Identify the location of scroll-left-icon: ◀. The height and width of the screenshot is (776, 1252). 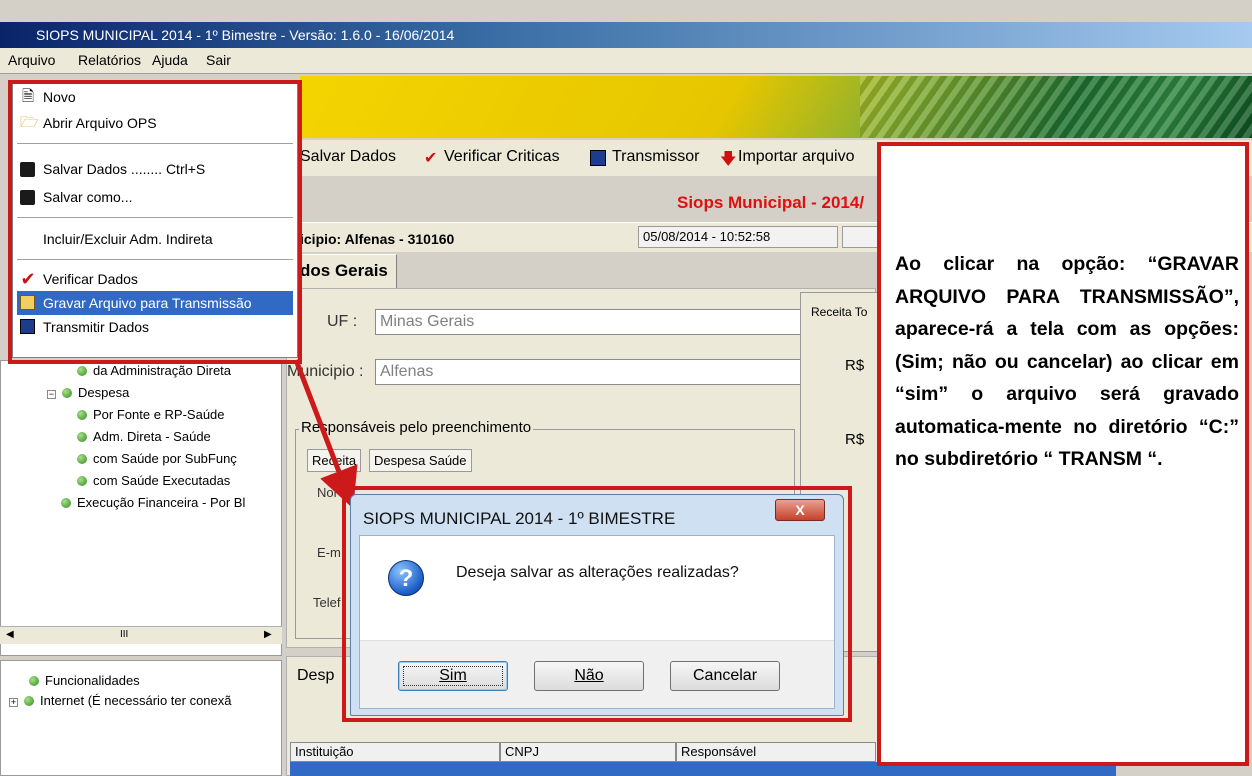
(10, 634).